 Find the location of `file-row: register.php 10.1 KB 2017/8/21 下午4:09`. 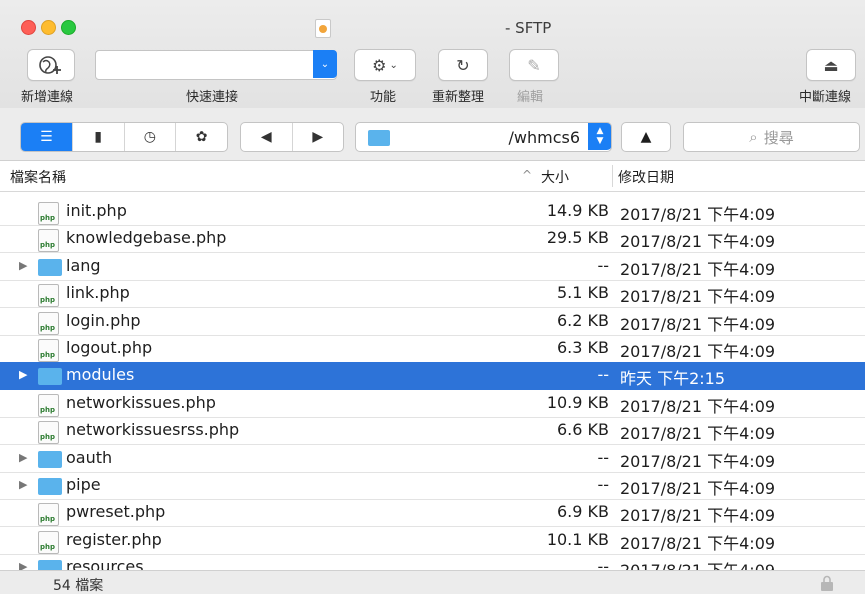

file-row: register.php 10.1 KB 2017/8/21 下午4:09 is located at coordinates (432, 541).